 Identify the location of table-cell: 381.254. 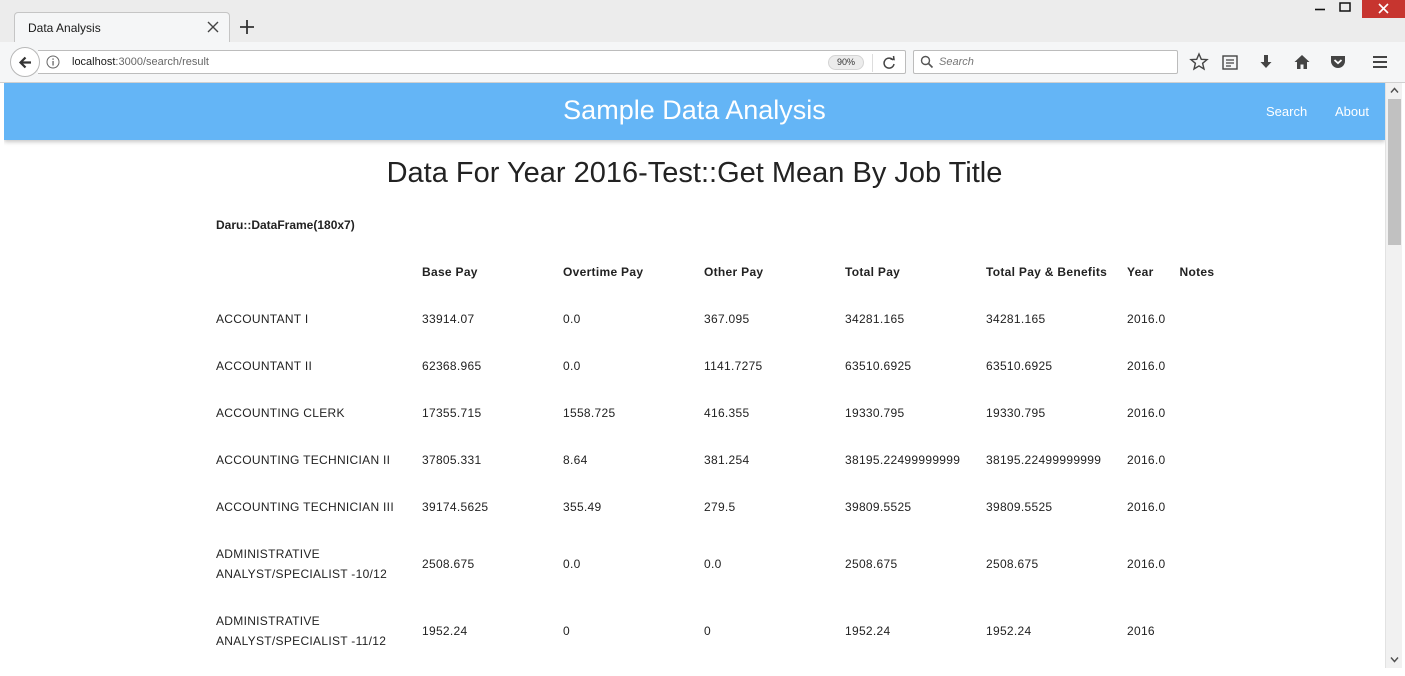
(727, 459).